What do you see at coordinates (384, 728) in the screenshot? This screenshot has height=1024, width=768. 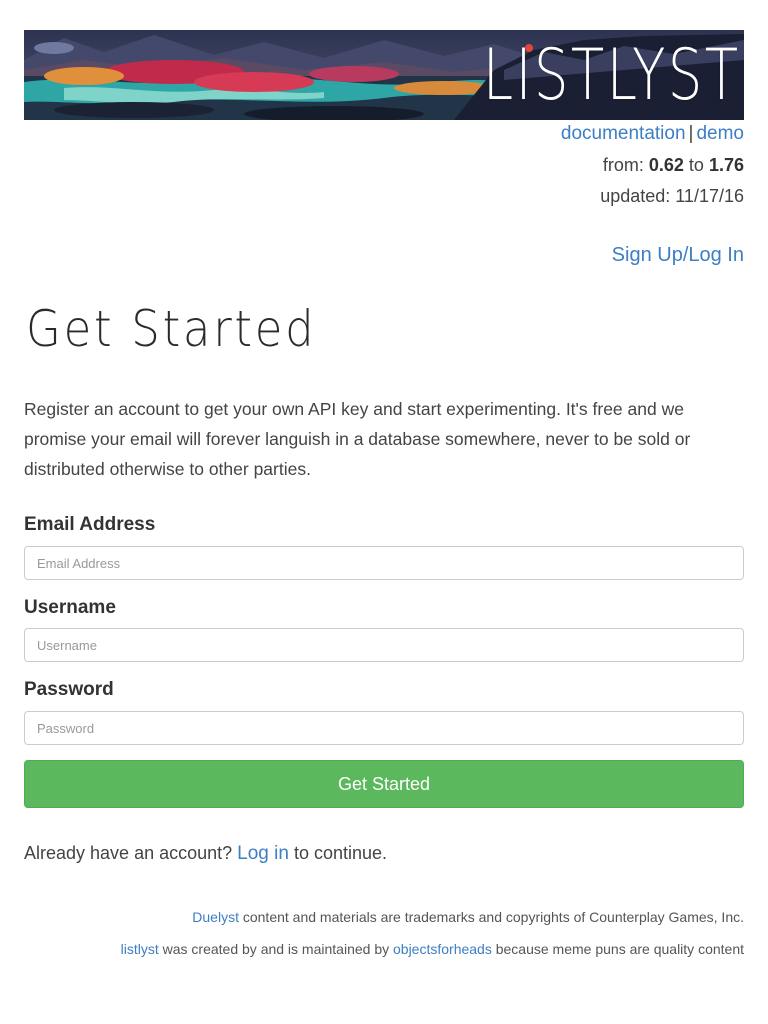 I see `password-field` at bounding box center [384, 728].